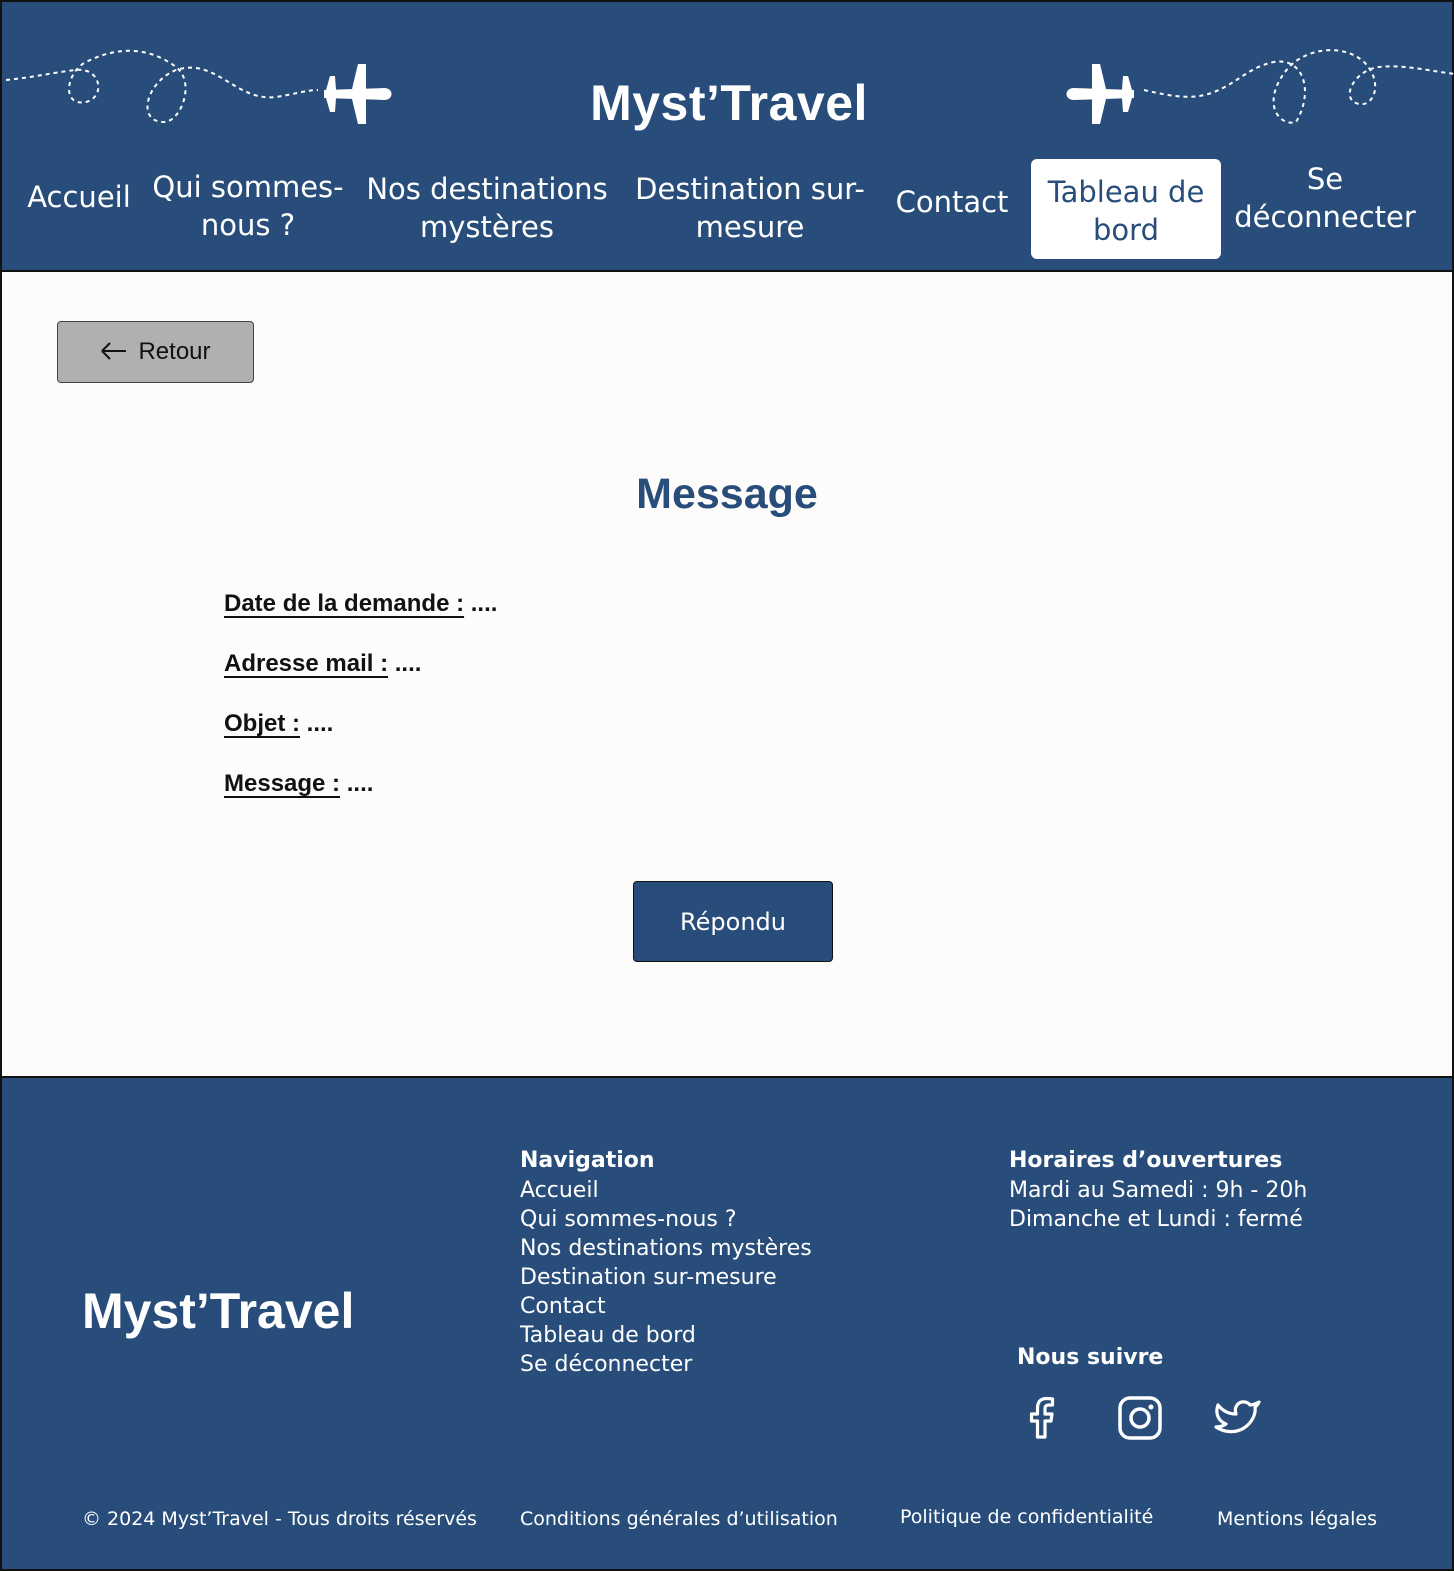 The height and width of the screenshot is (1571, 1454). Describe the element at coordinates (1126, 230) in the screenshot. I see `nav-label: bord` at that location.